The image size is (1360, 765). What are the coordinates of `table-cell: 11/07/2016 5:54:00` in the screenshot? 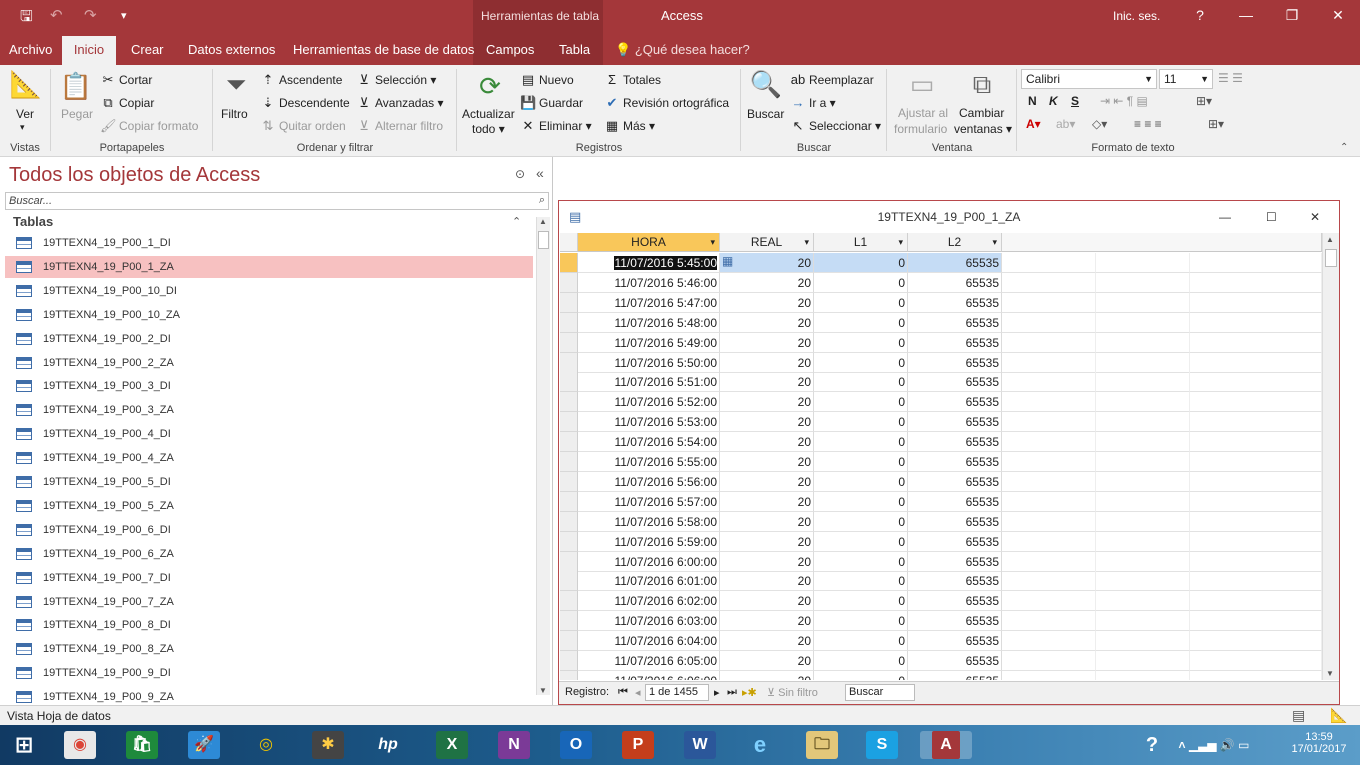 It's located at (649, 442).